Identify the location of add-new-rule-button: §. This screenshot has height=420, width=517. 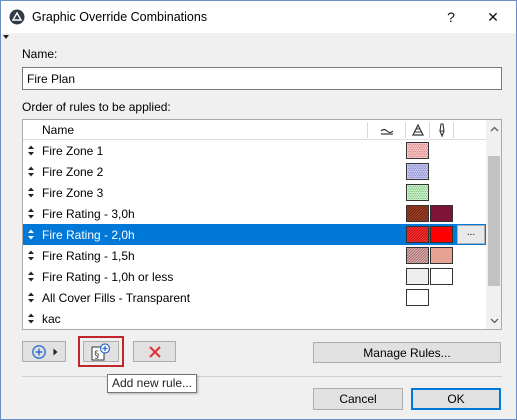
(101, 351).